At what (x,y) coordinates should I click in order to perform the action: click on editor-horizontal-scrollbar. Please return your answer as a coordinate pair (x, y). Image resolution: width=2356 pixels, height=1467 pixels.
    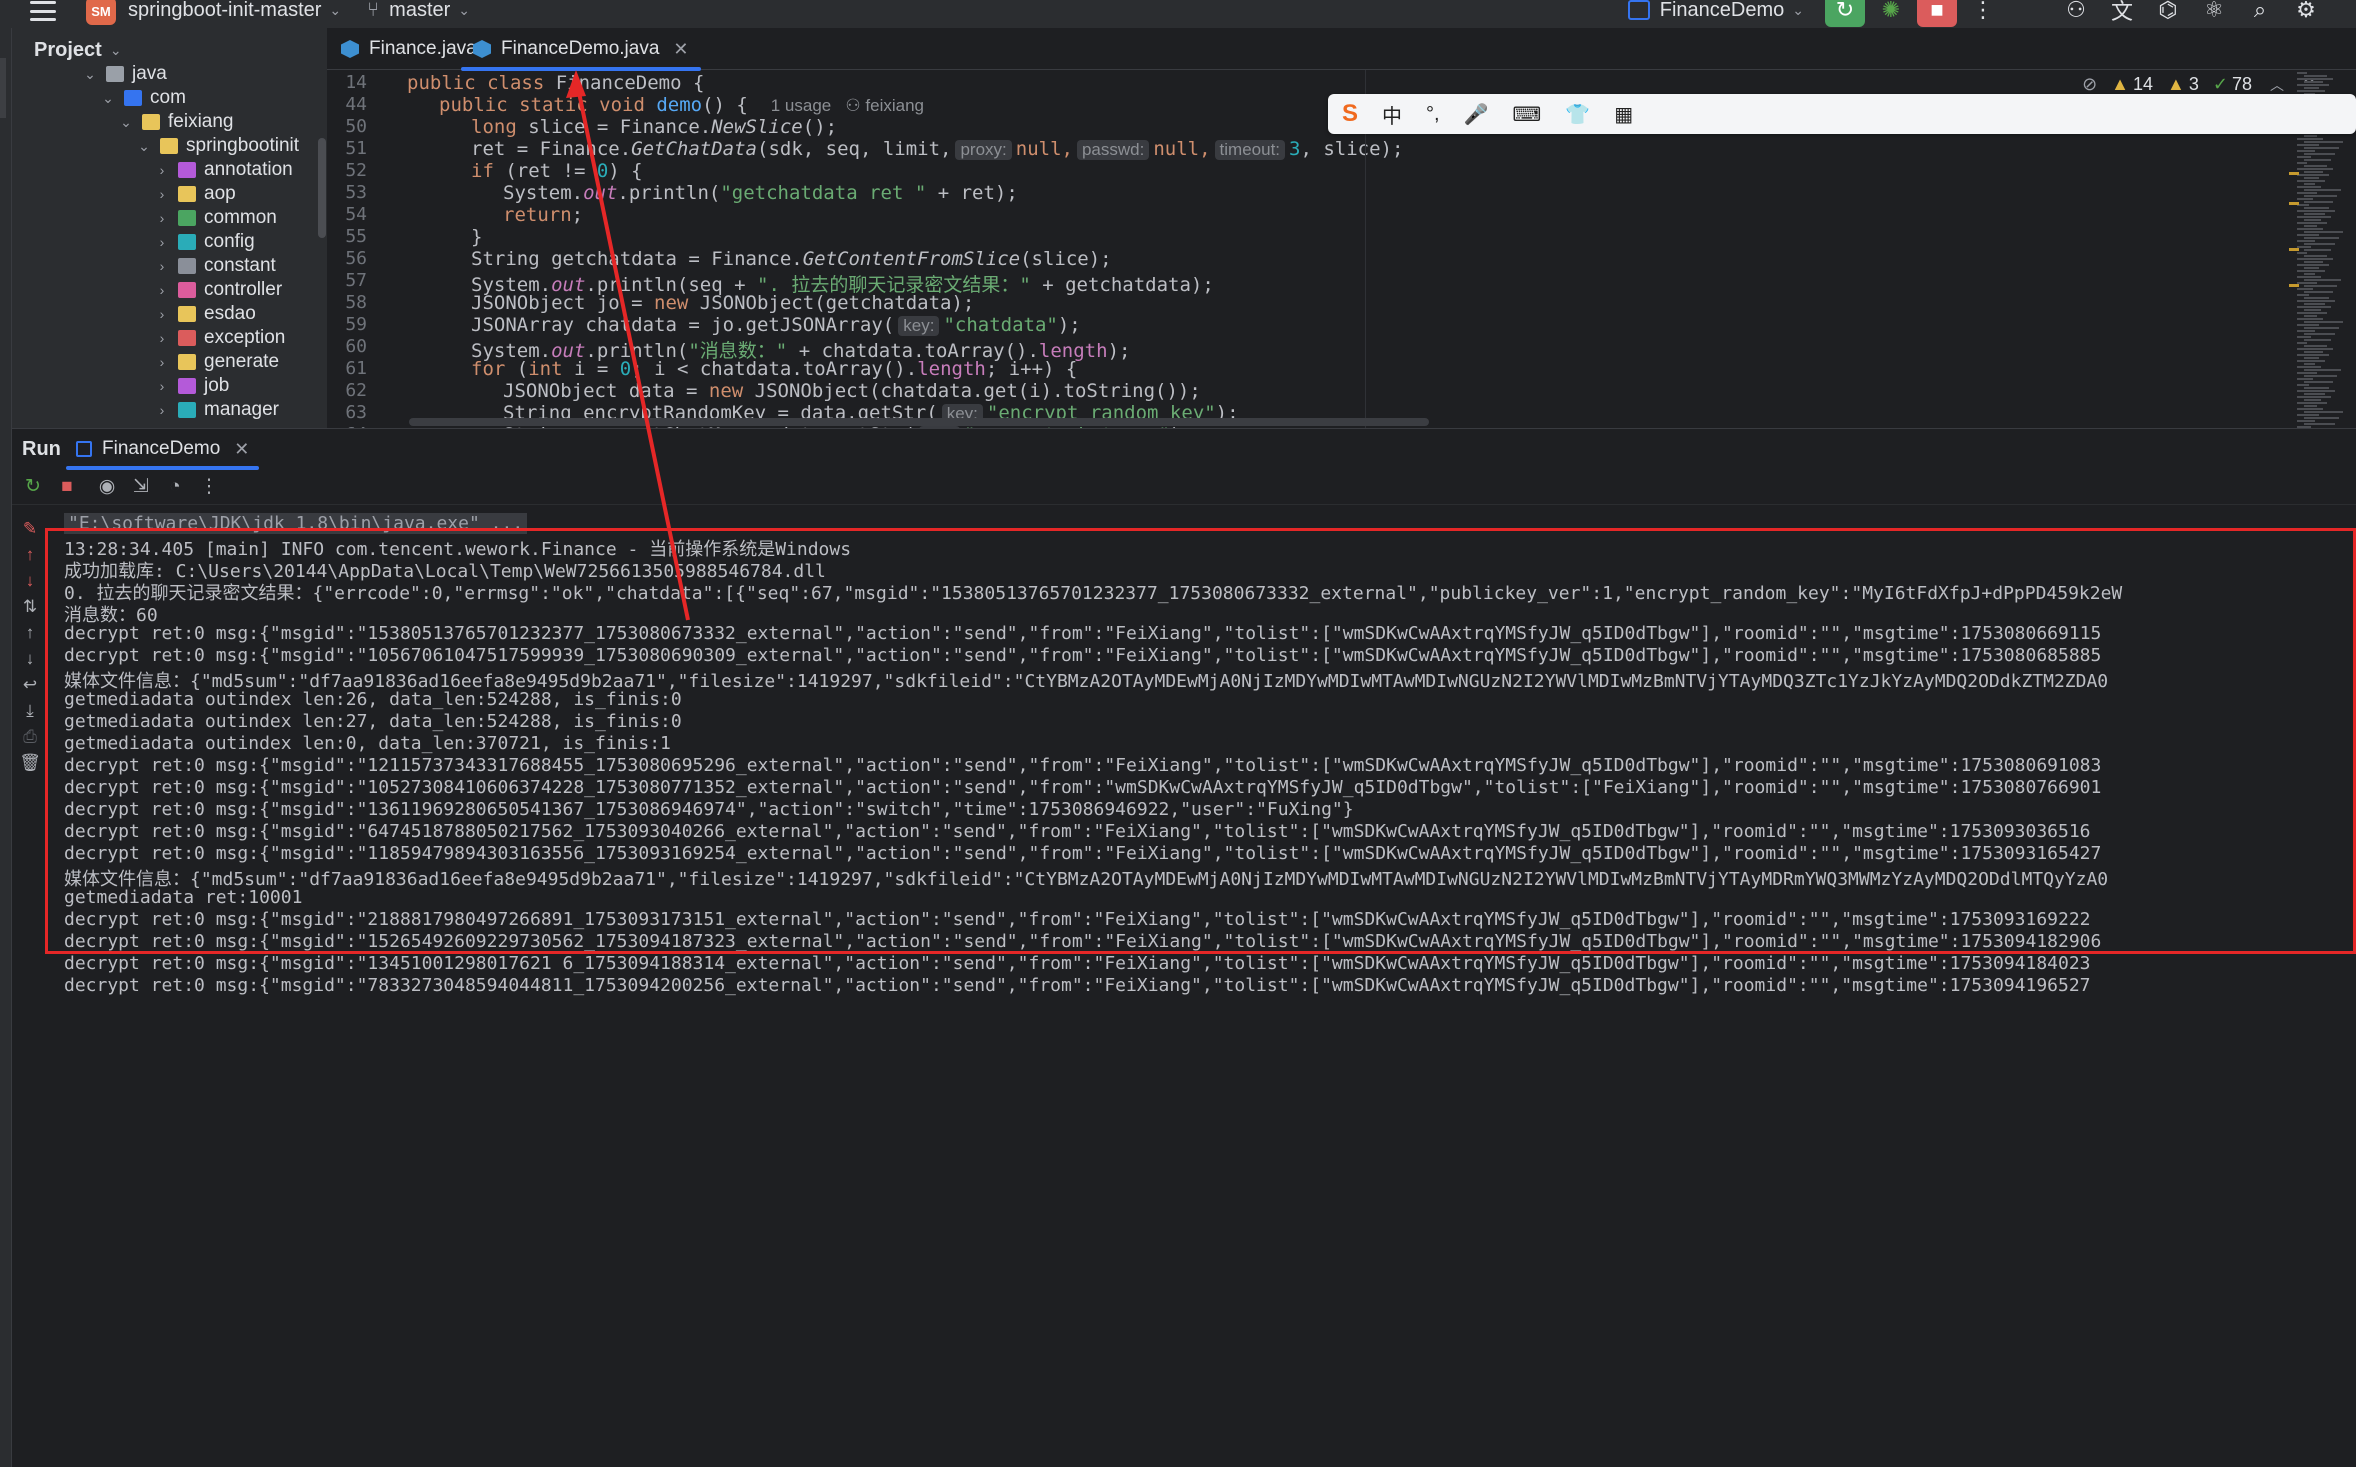
    Looking at the image, I should click on (919, 422).